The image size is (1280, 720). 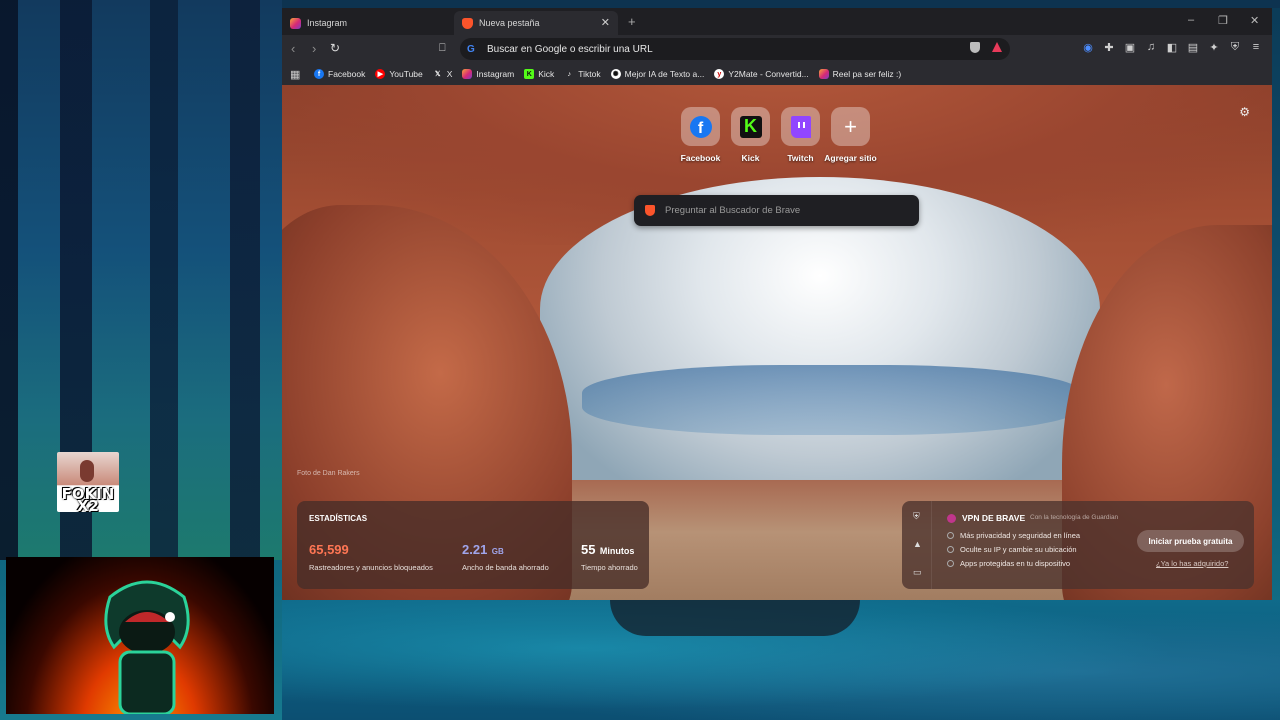 I want to click on reload-icon: ↻, so click(x=335, y=48).